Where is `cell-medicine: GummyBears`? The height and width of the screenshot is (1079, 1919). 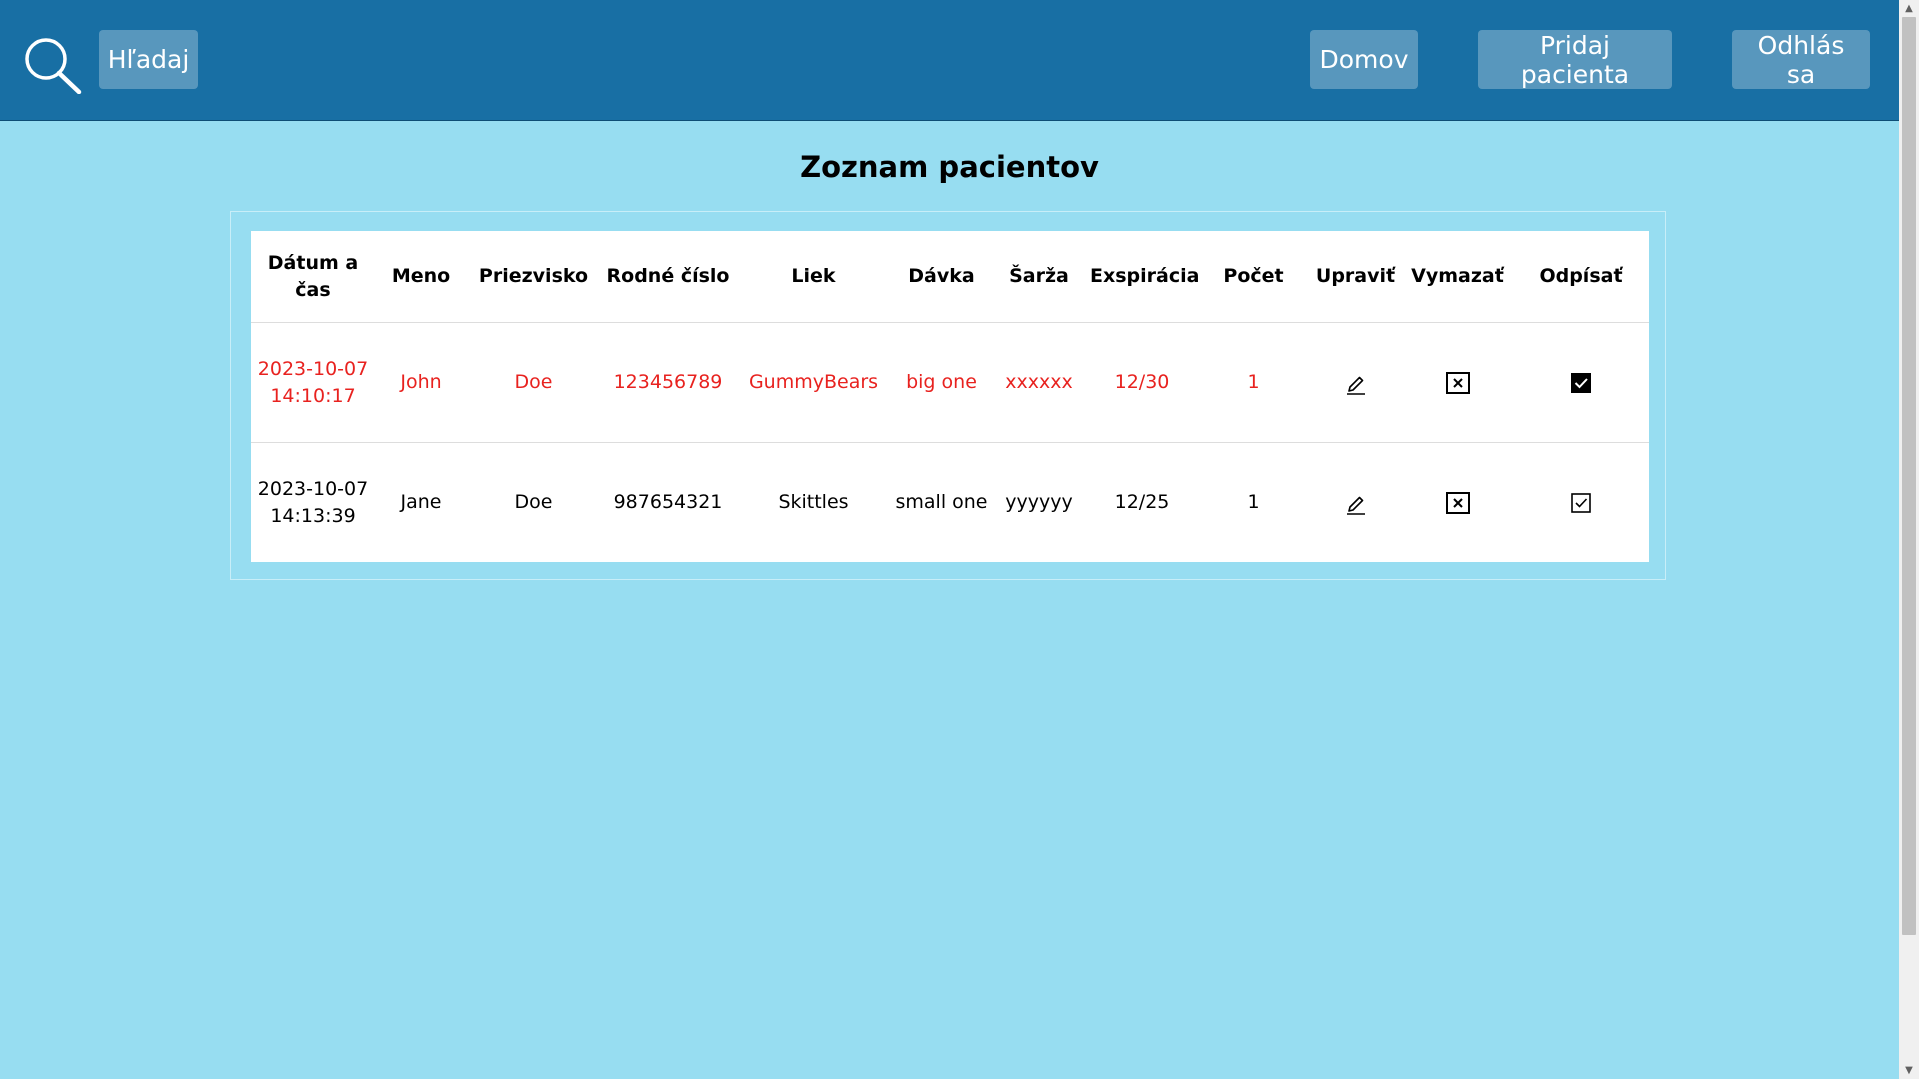
cell-medicine: GummyBears is located at coordinates (813, 382).